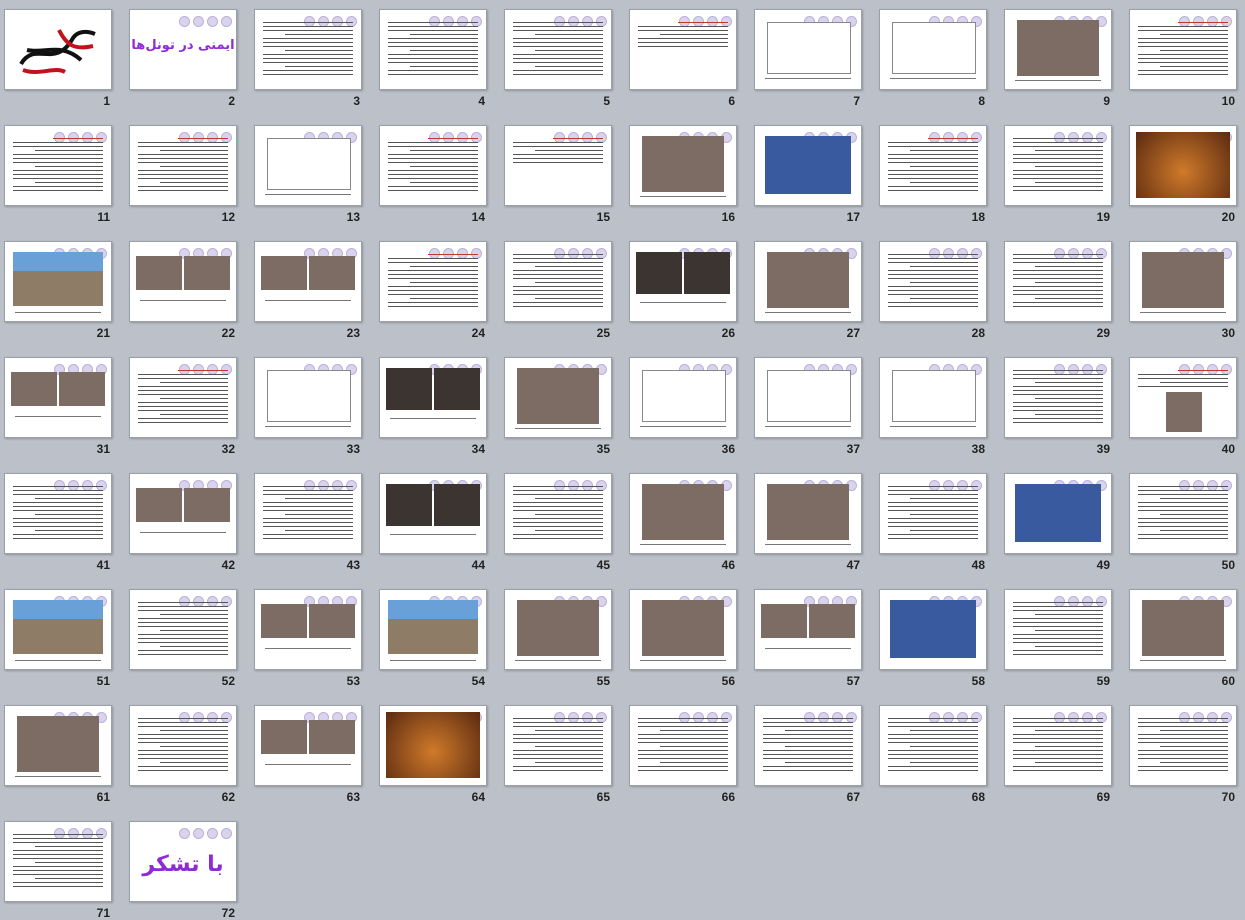  I want to click on slide-number: 25, so click(603, 333).